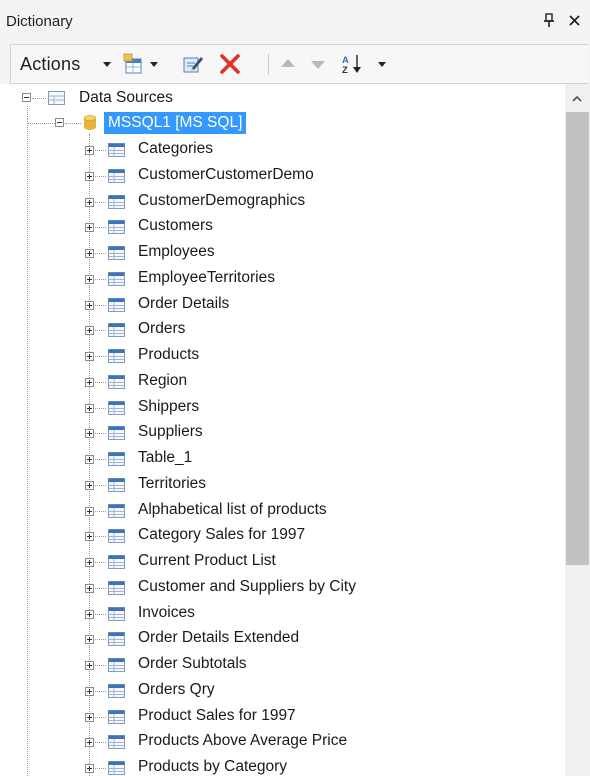 The image size is (590, 776). Describe the element at coordinates (56, 98) in the screenshot. I see `data-sources-icon` at that location.